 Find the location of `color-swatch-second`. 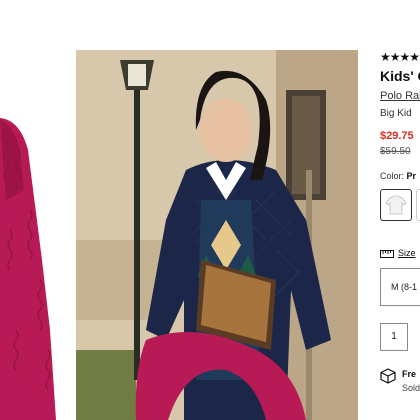

color-swatch-second is located at coordinates (418, 205).